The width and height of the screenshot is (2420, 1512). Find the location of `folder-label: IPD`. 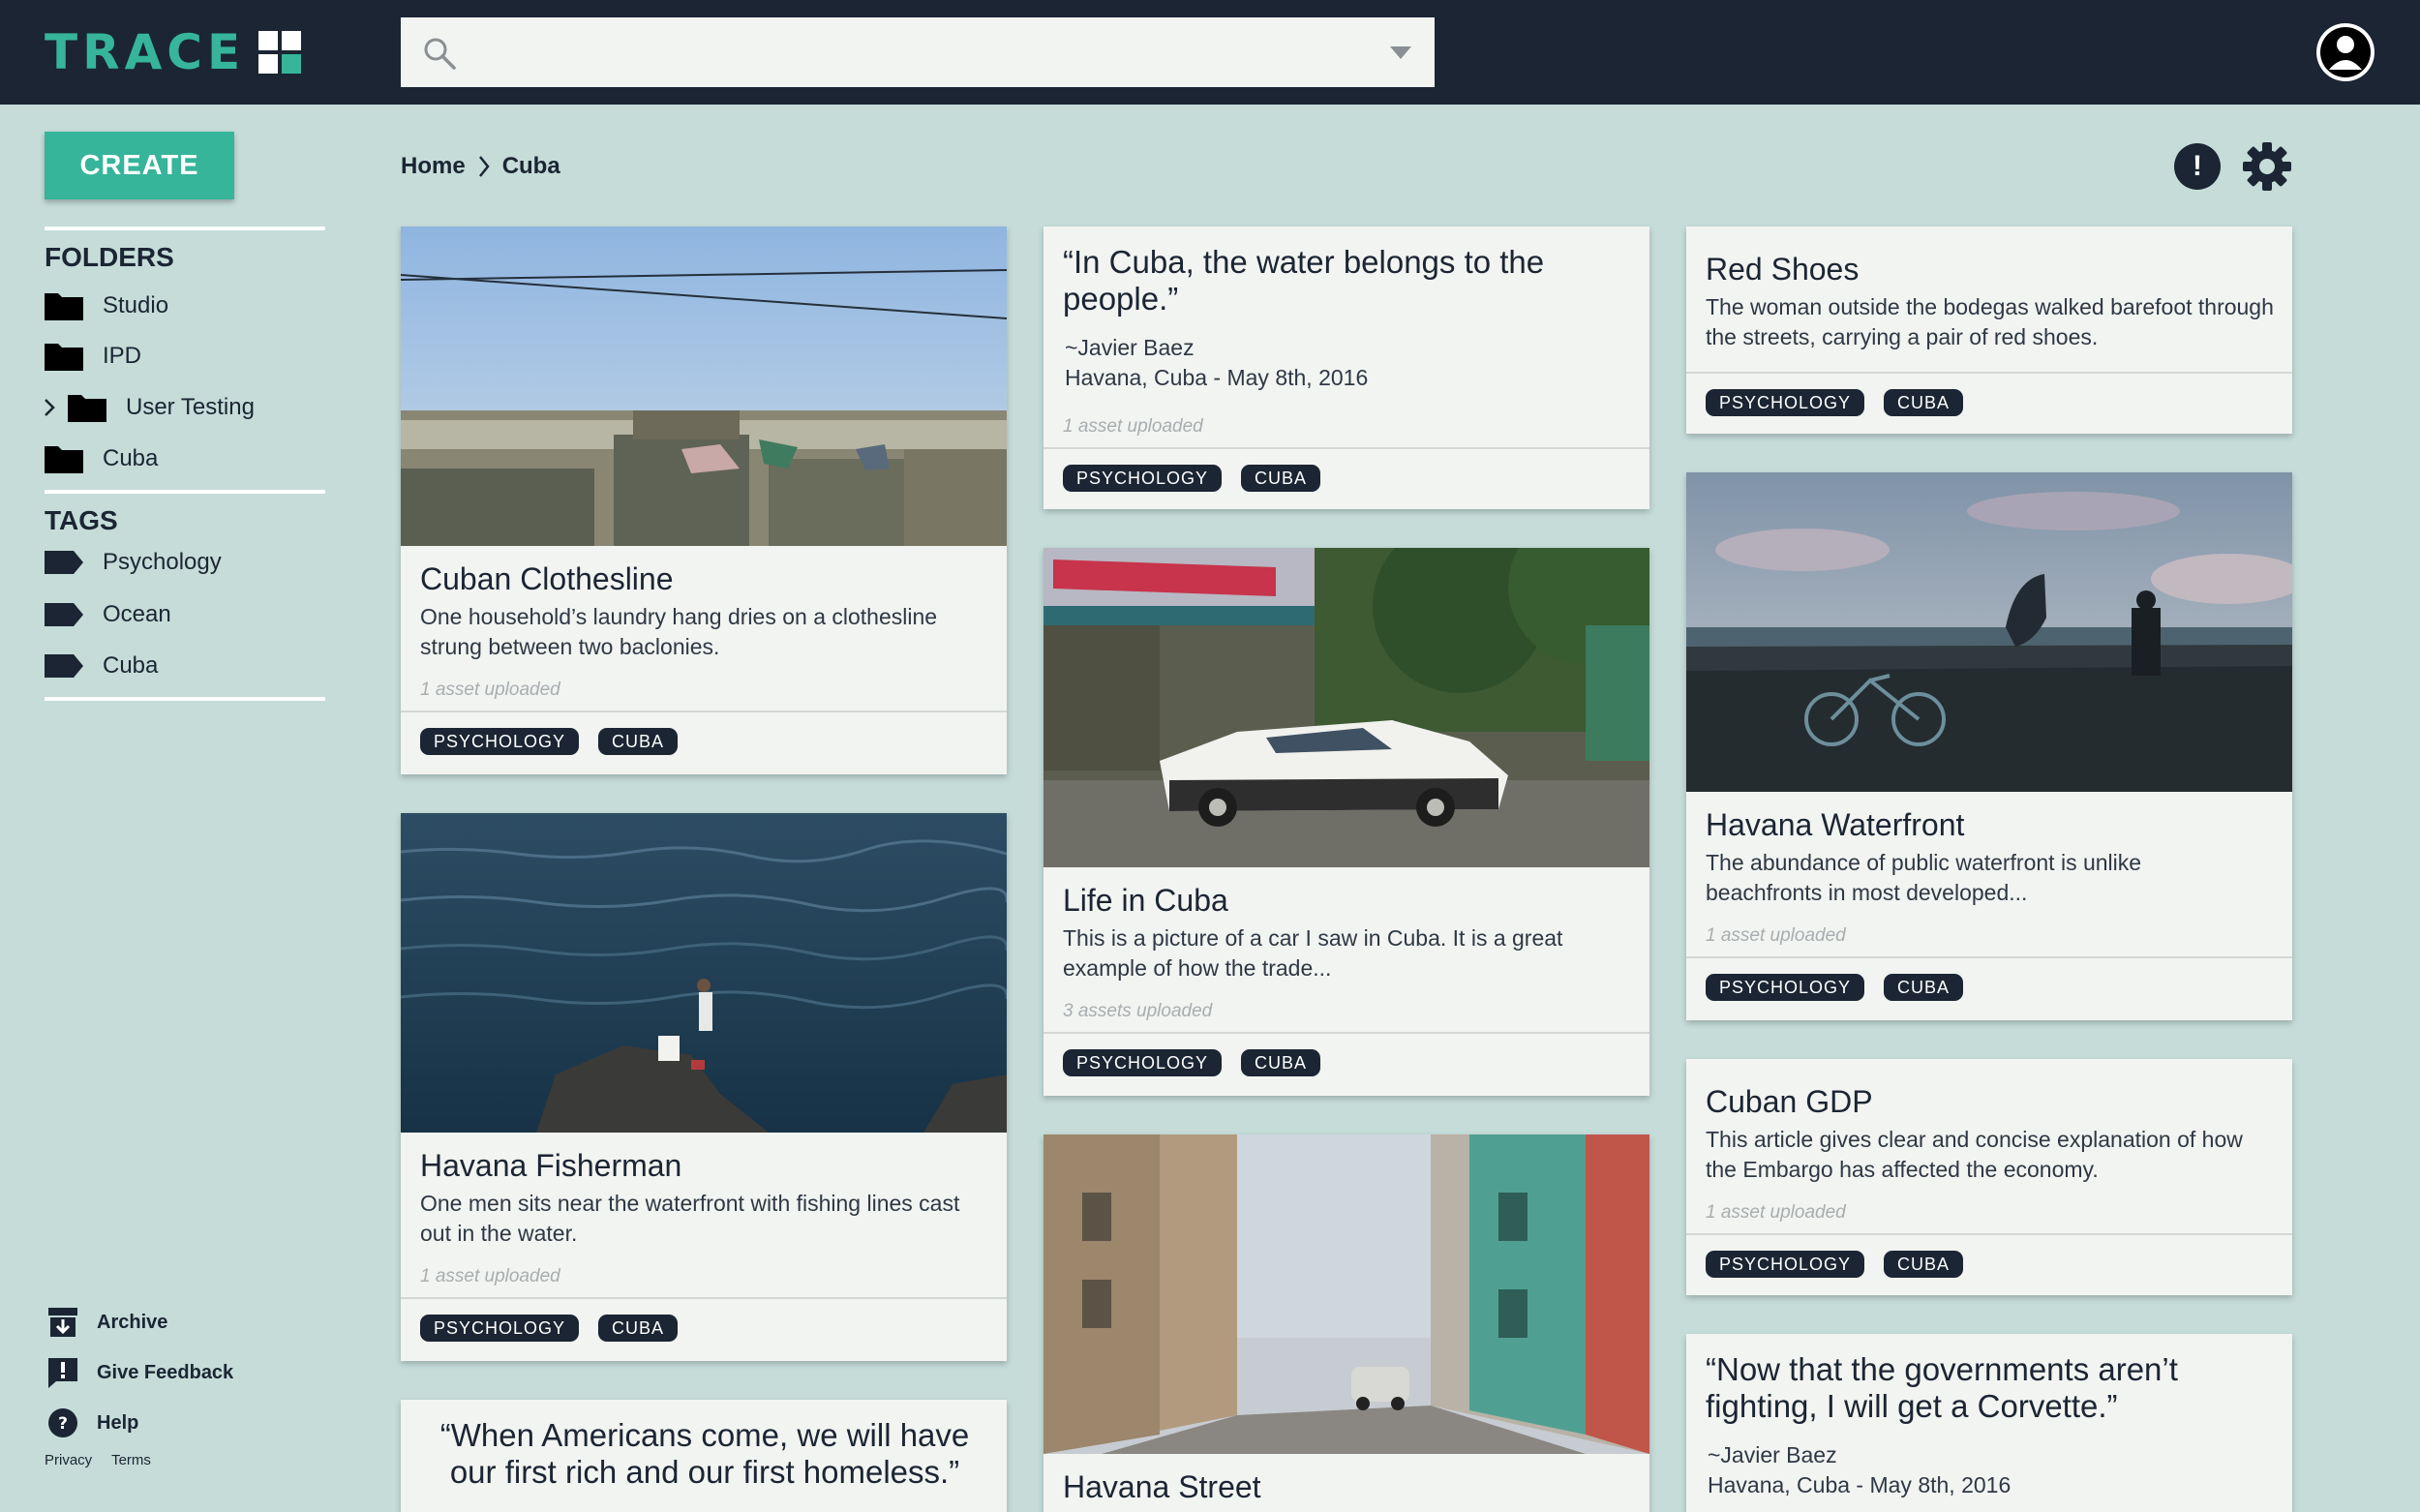

folder-label: IPD is located at coordinates (122, 356).